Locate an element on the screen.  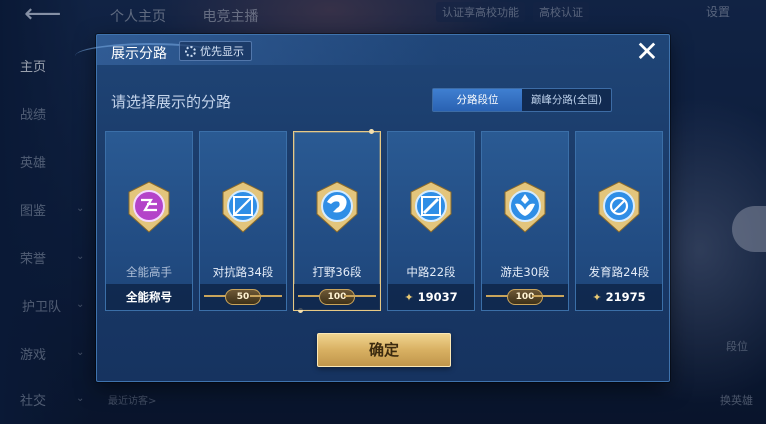
close-icon: ✕ is located at coordinates (647, 52).